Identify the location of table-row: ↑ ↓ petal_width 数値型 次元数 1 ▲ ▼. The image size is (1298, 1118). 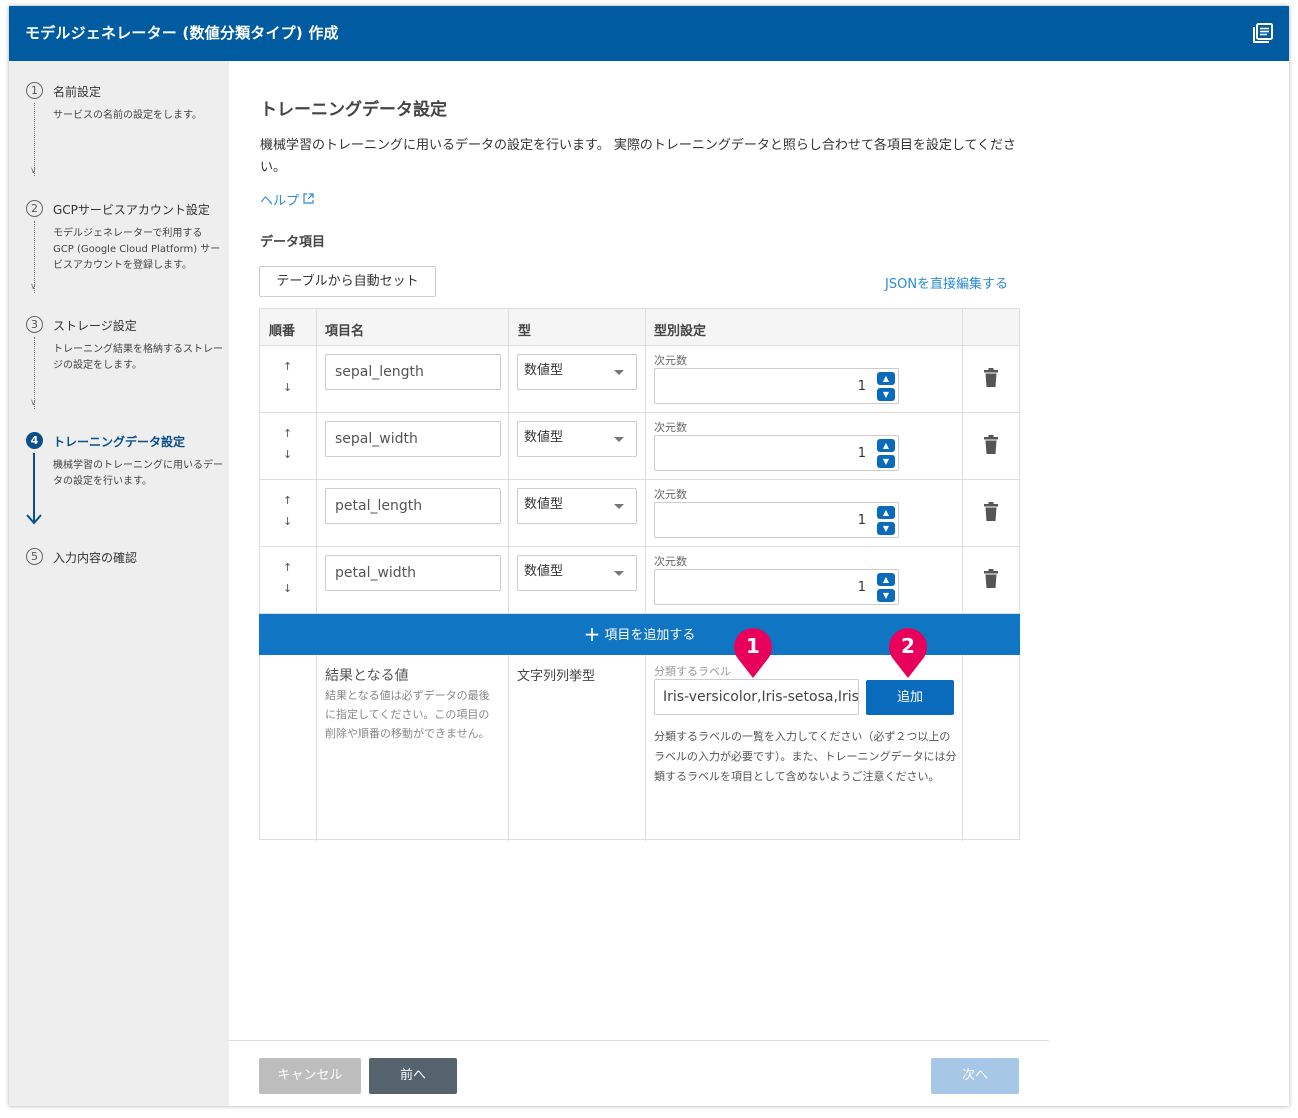
(639, 580).